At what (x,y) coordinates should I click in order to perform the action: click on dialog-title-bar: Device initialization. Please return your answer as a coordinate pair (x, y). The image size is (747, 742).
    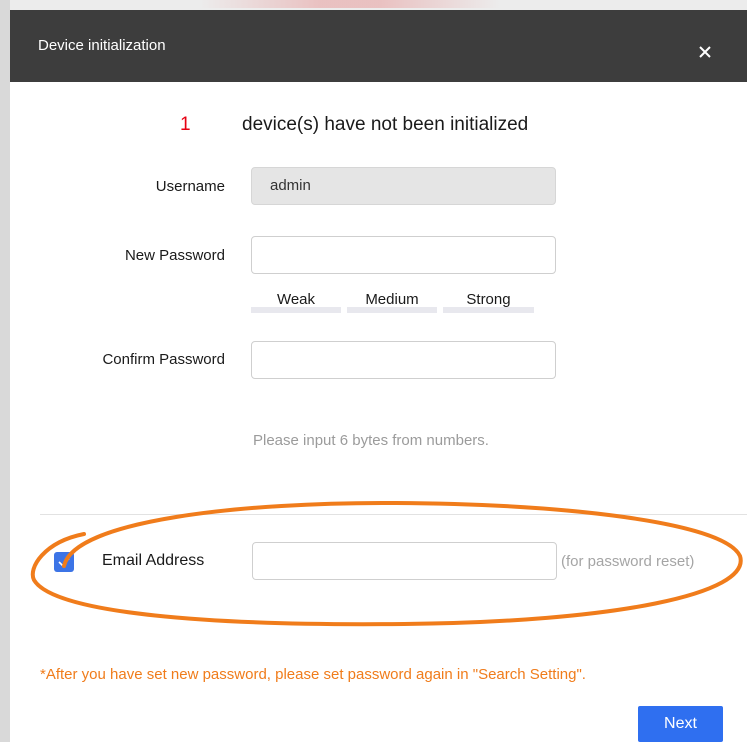
    Looking at the image, I should click on (378, 46).